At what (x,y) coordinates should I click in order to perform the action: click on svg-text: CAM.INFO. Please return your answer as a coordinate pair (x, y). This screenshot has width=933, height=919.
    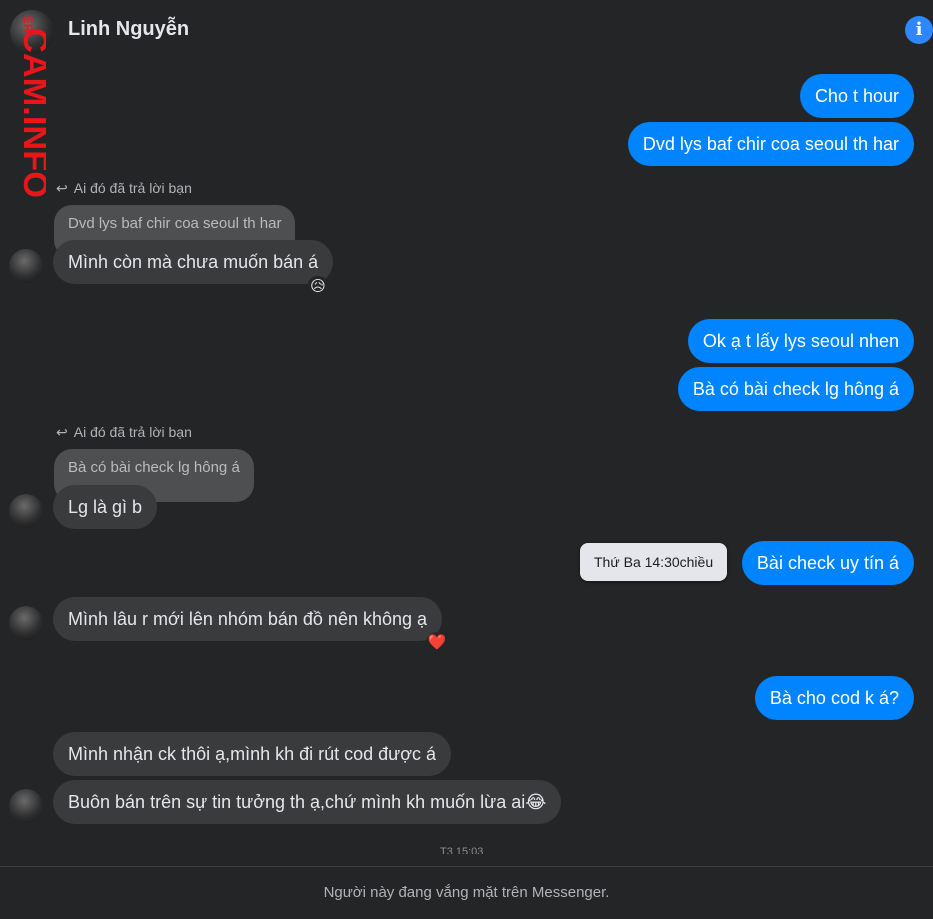
    Looking at the image, I should click on (31, 113).